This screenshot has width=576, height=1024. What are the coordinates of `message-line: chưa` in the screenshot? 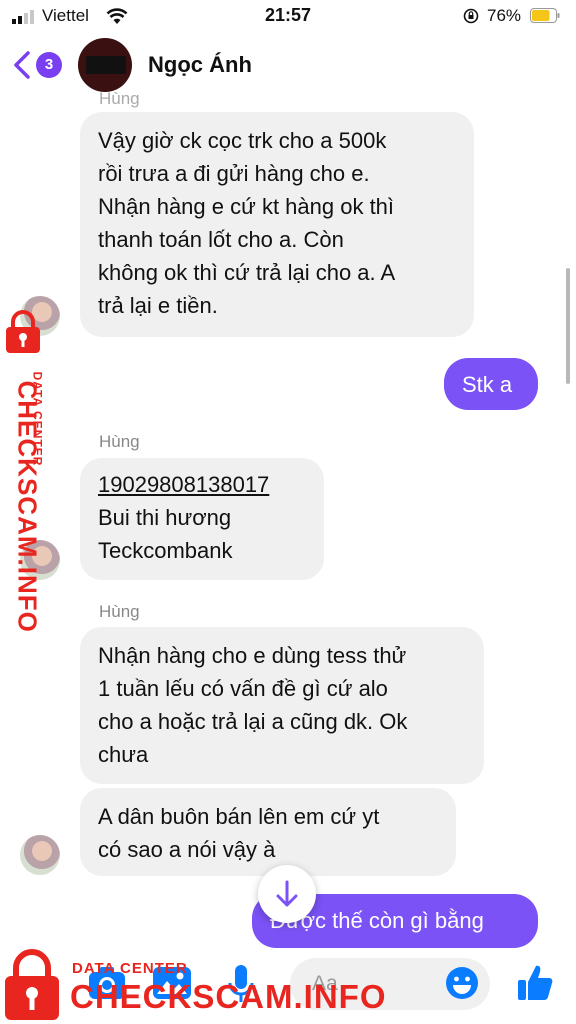 It's located at (123, 754).